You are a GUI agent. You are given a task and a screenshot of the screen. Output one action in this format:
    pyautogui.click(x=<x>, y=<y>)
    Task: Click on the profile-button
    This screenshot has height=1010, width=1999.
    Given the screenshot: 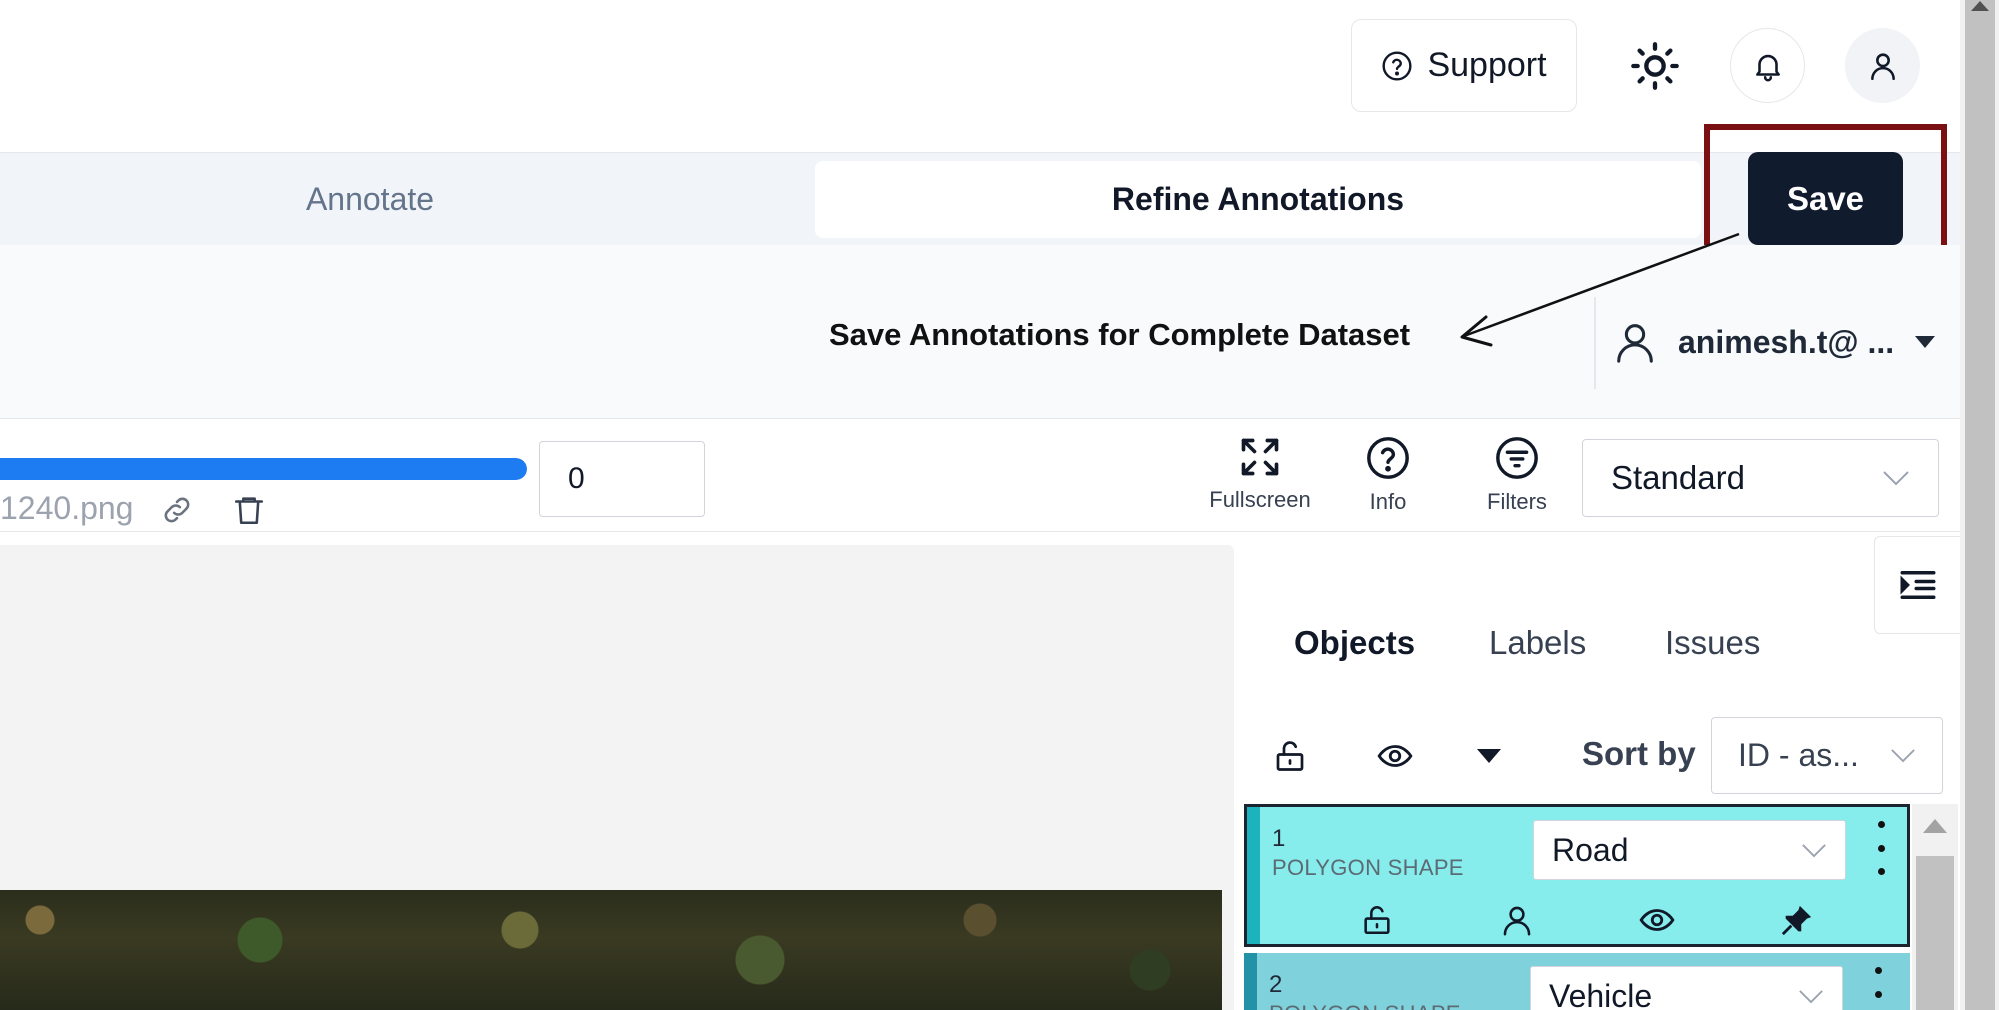 What is the action you would take?
    pyautogui.click(x=1882, y=65)
    